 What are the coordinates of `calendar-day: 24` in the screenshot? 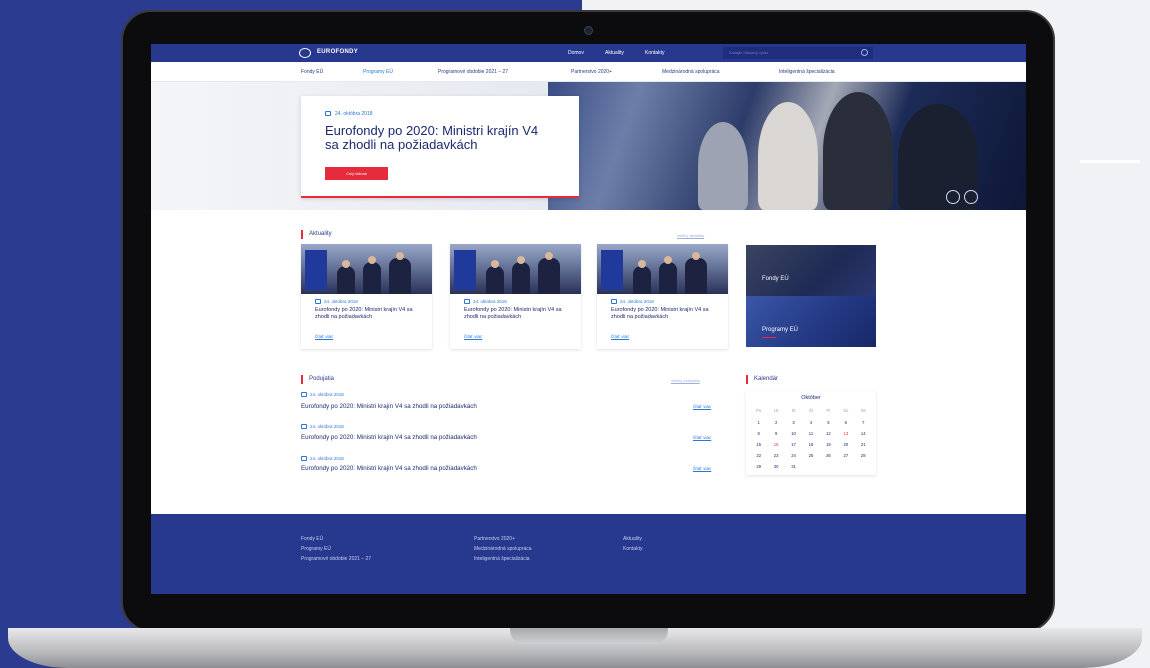 It's located at (793, 455).